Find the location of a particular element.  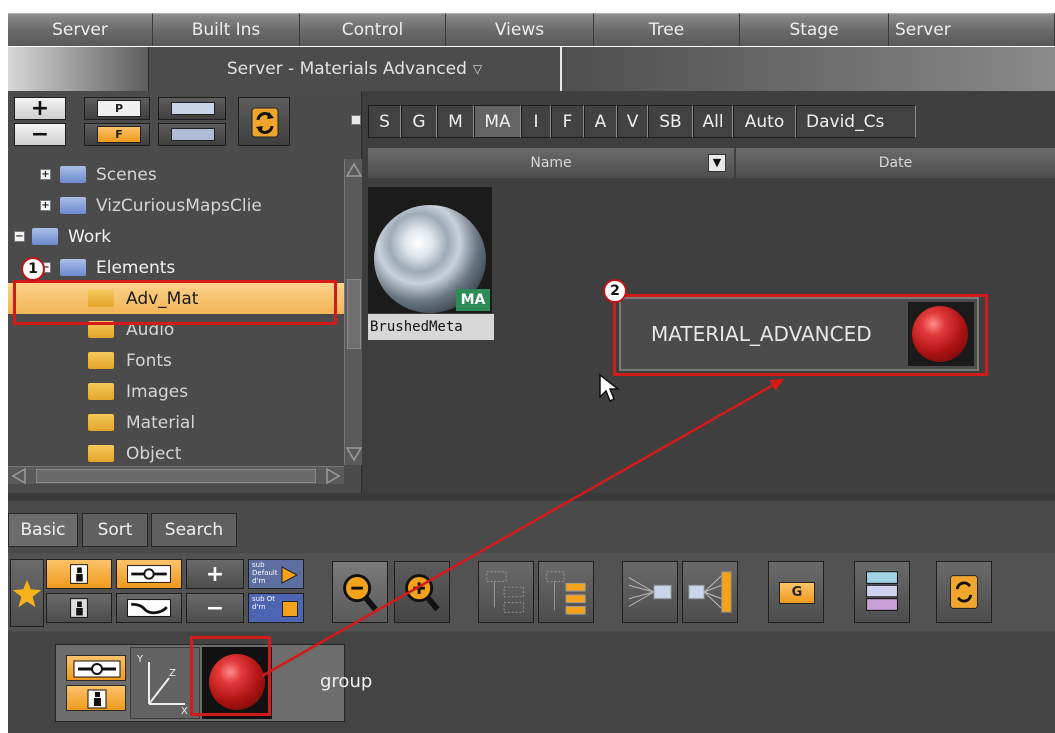

menu-built-ins: Built Ins is located at coordinates (226, 29).